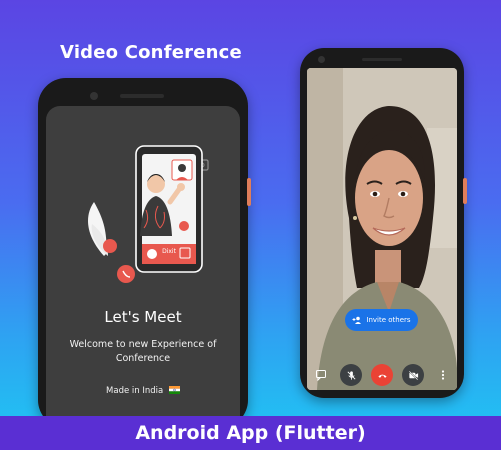 Image resolution: width=501 pixels, height=450 pixels. I want to click on video-off-icon, so click(413, 375).